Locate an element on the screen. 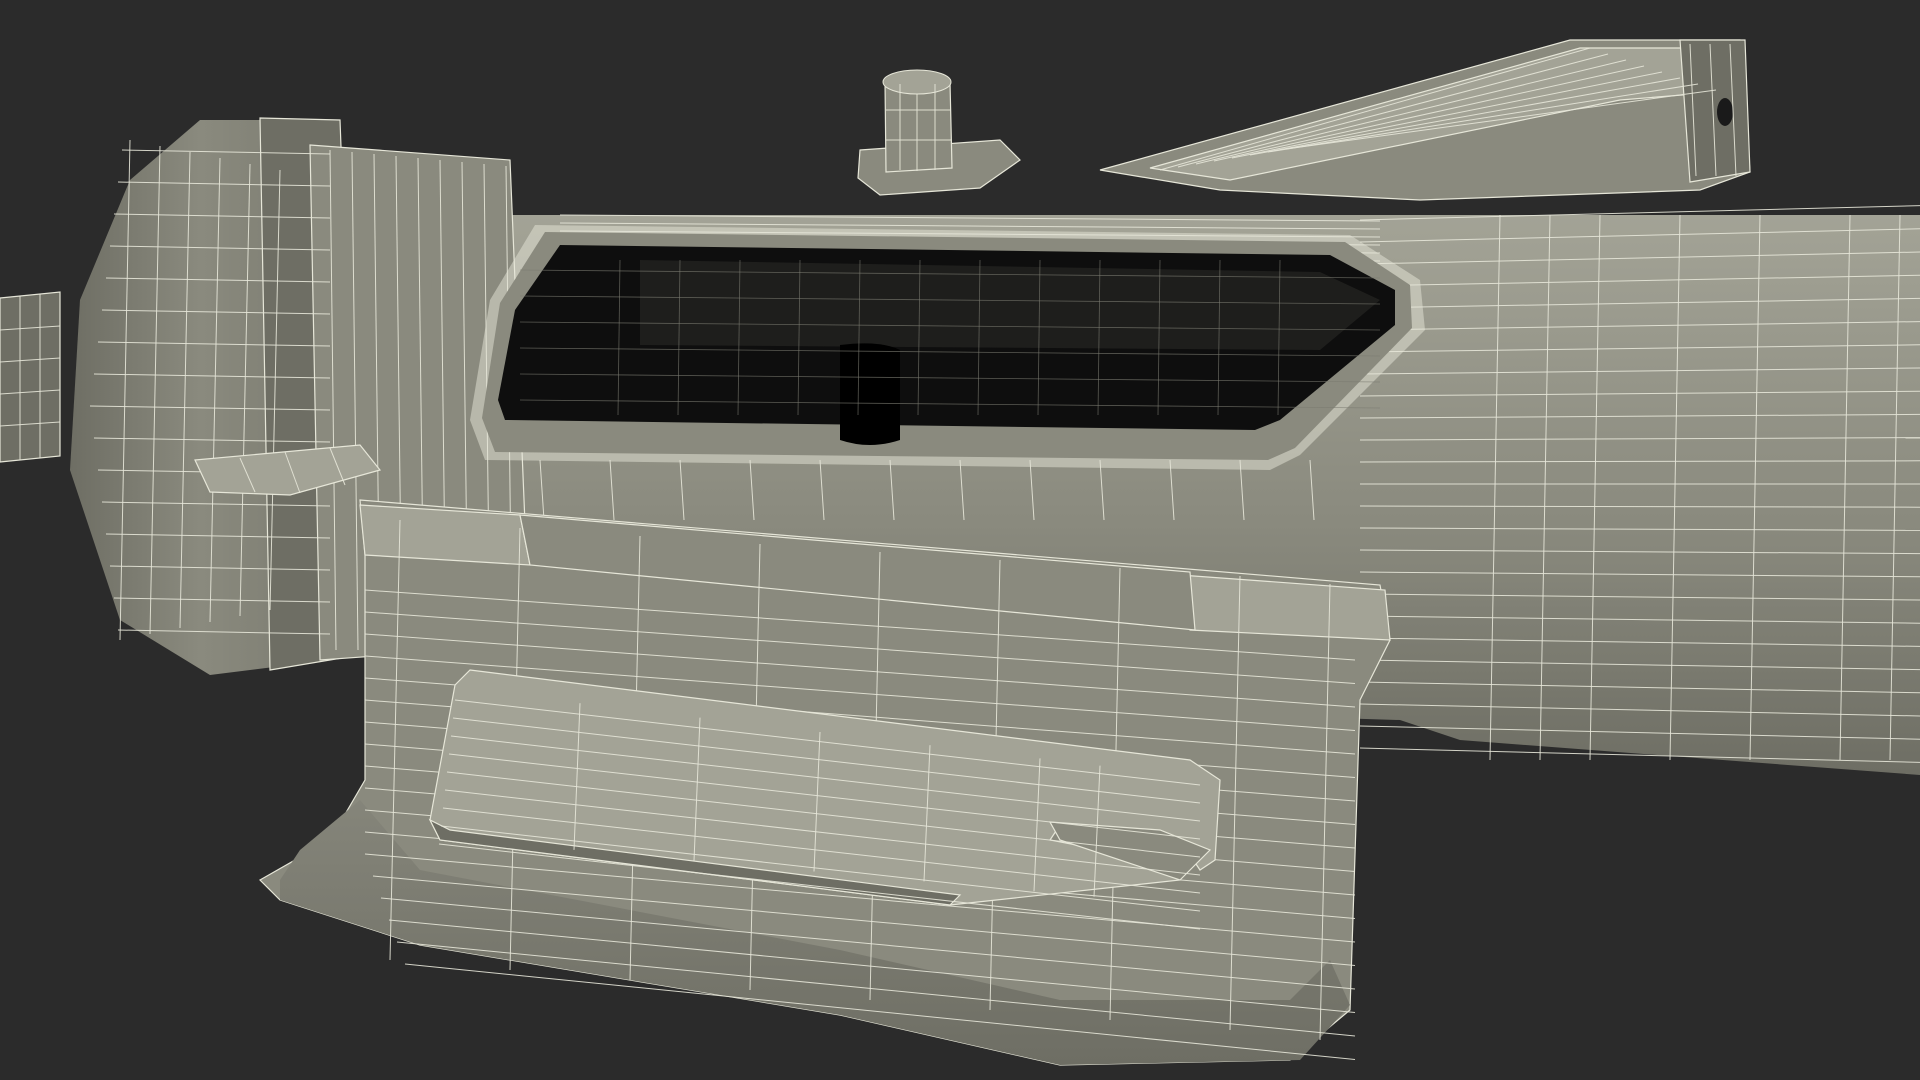  cavity-window is located at coordinates (947, 347).